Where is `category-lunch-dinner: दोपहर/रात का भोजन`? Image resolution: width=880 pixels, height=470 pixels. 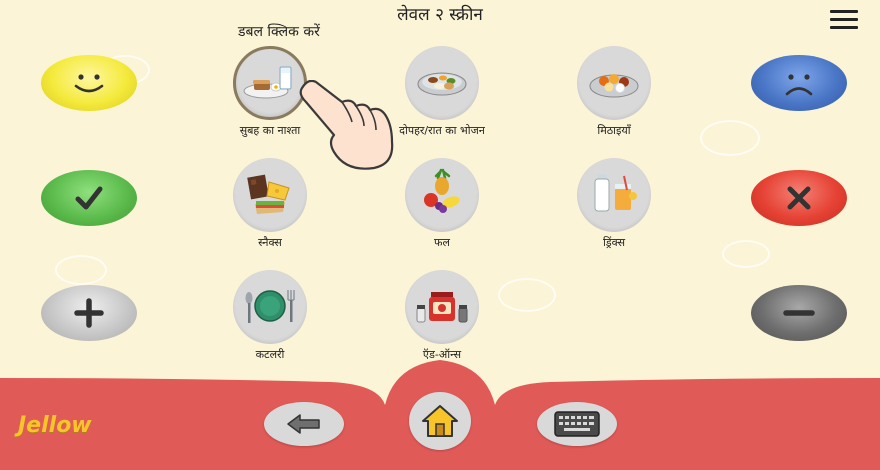
category-lunch-dinner: दोपहर/रात का भोजन is located at coordinates (442, 92).